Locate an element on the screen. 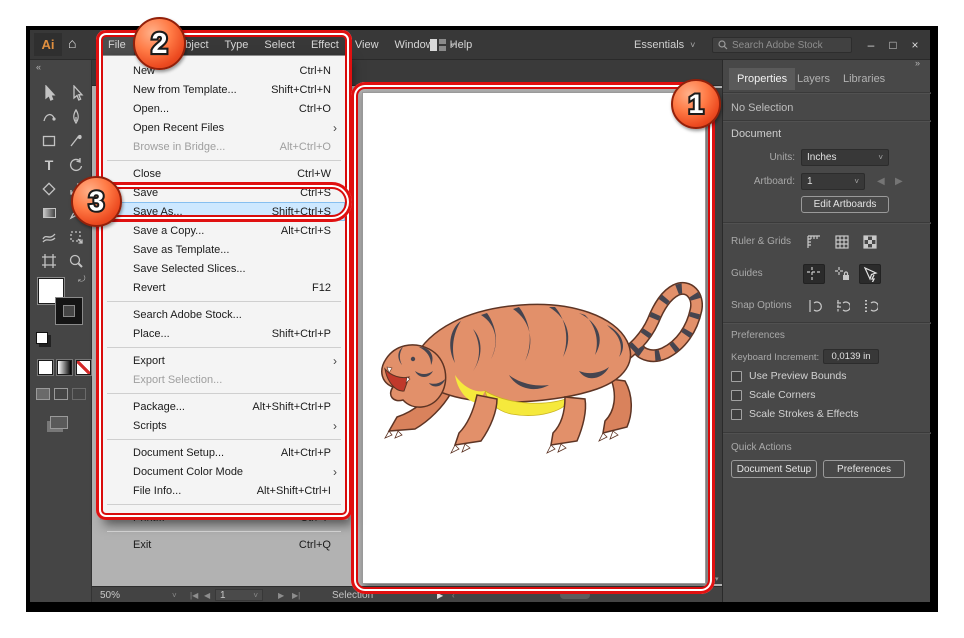 This screenshot has width=964, height=638. gradient-tool is located at coordinates (49, 213).